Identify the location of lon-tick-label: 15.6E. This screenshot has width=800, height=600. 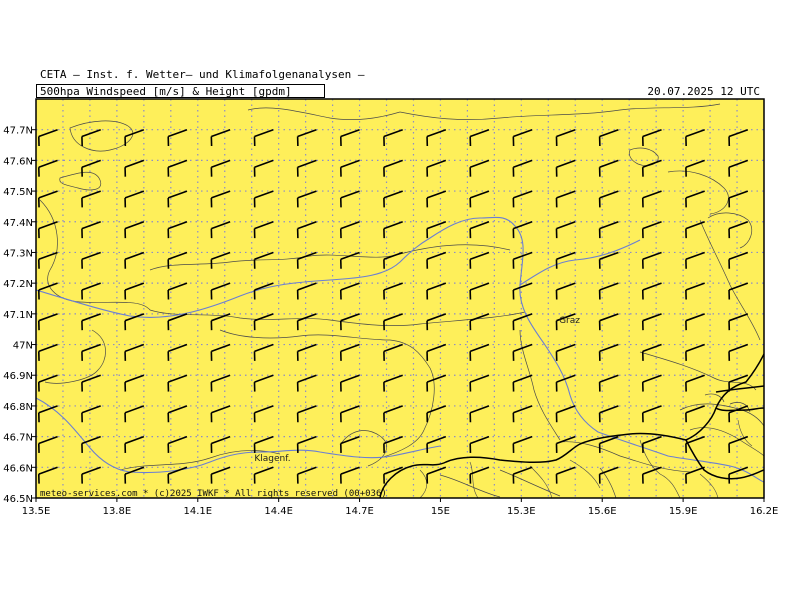
(602, 511).